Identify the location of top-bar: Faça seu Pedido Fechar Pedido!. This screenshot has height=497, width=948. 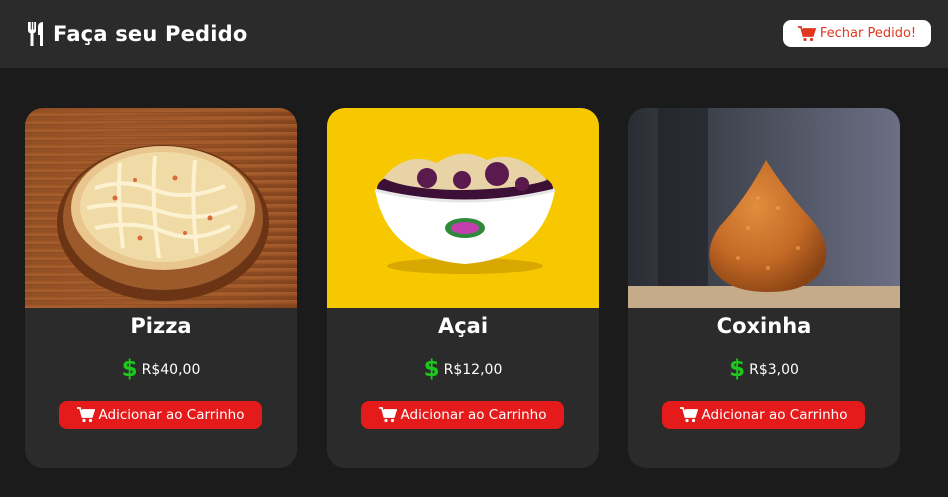
(474, 34).